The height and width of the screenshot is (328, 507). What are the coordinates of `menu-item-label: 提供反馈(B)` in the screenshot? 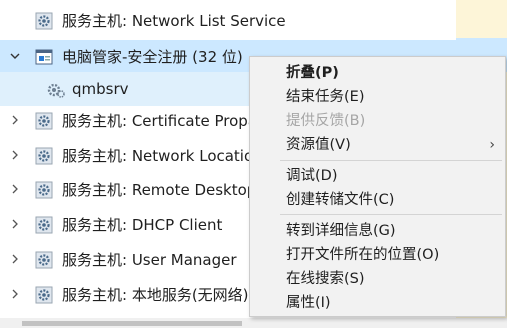 It's located at (326, 121).